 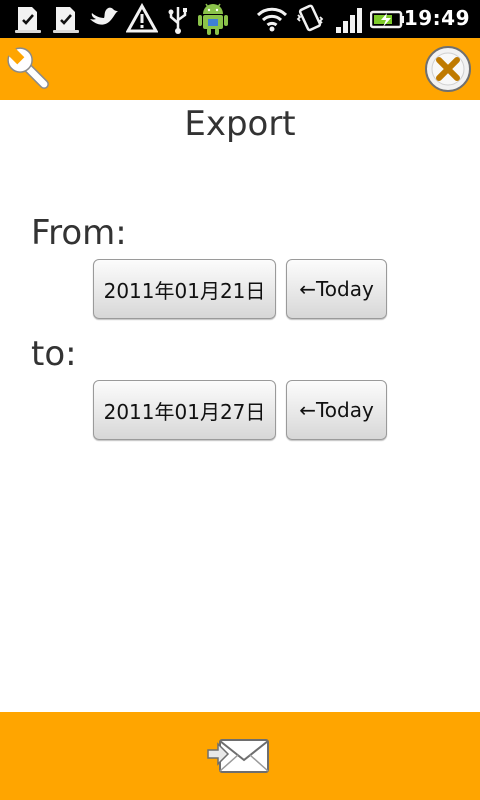 I want to click on bird-icon, so click(x=104, y=16).